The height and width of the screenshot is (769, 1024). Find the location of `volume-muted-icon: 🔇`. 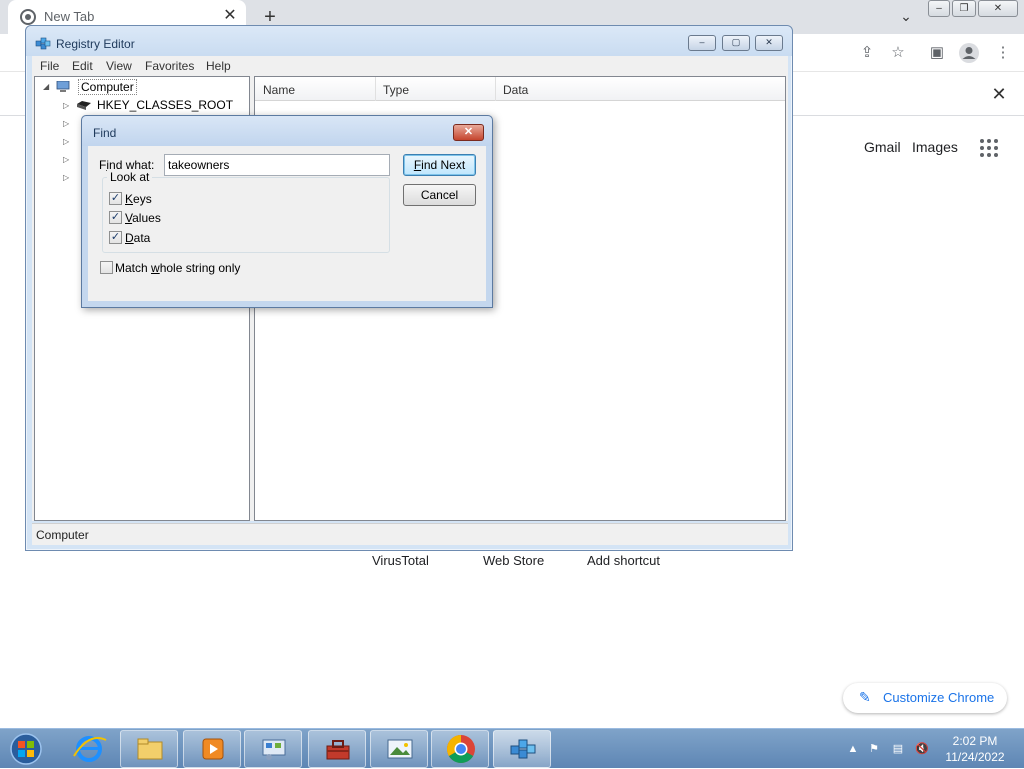

volume-muted-icon: 🔇 is located at coordinates (922, 749).